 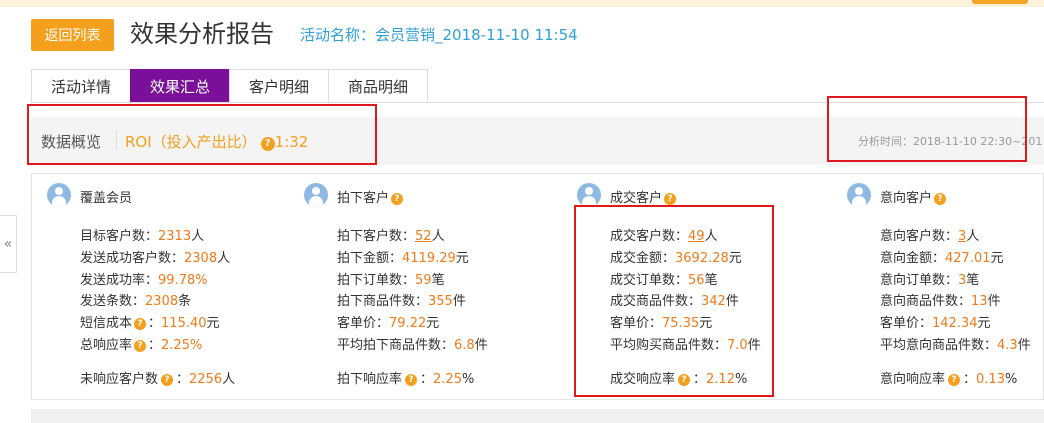 I want to click on stat-item: 拍下商品件数：355件, so click(x=401, y=302).